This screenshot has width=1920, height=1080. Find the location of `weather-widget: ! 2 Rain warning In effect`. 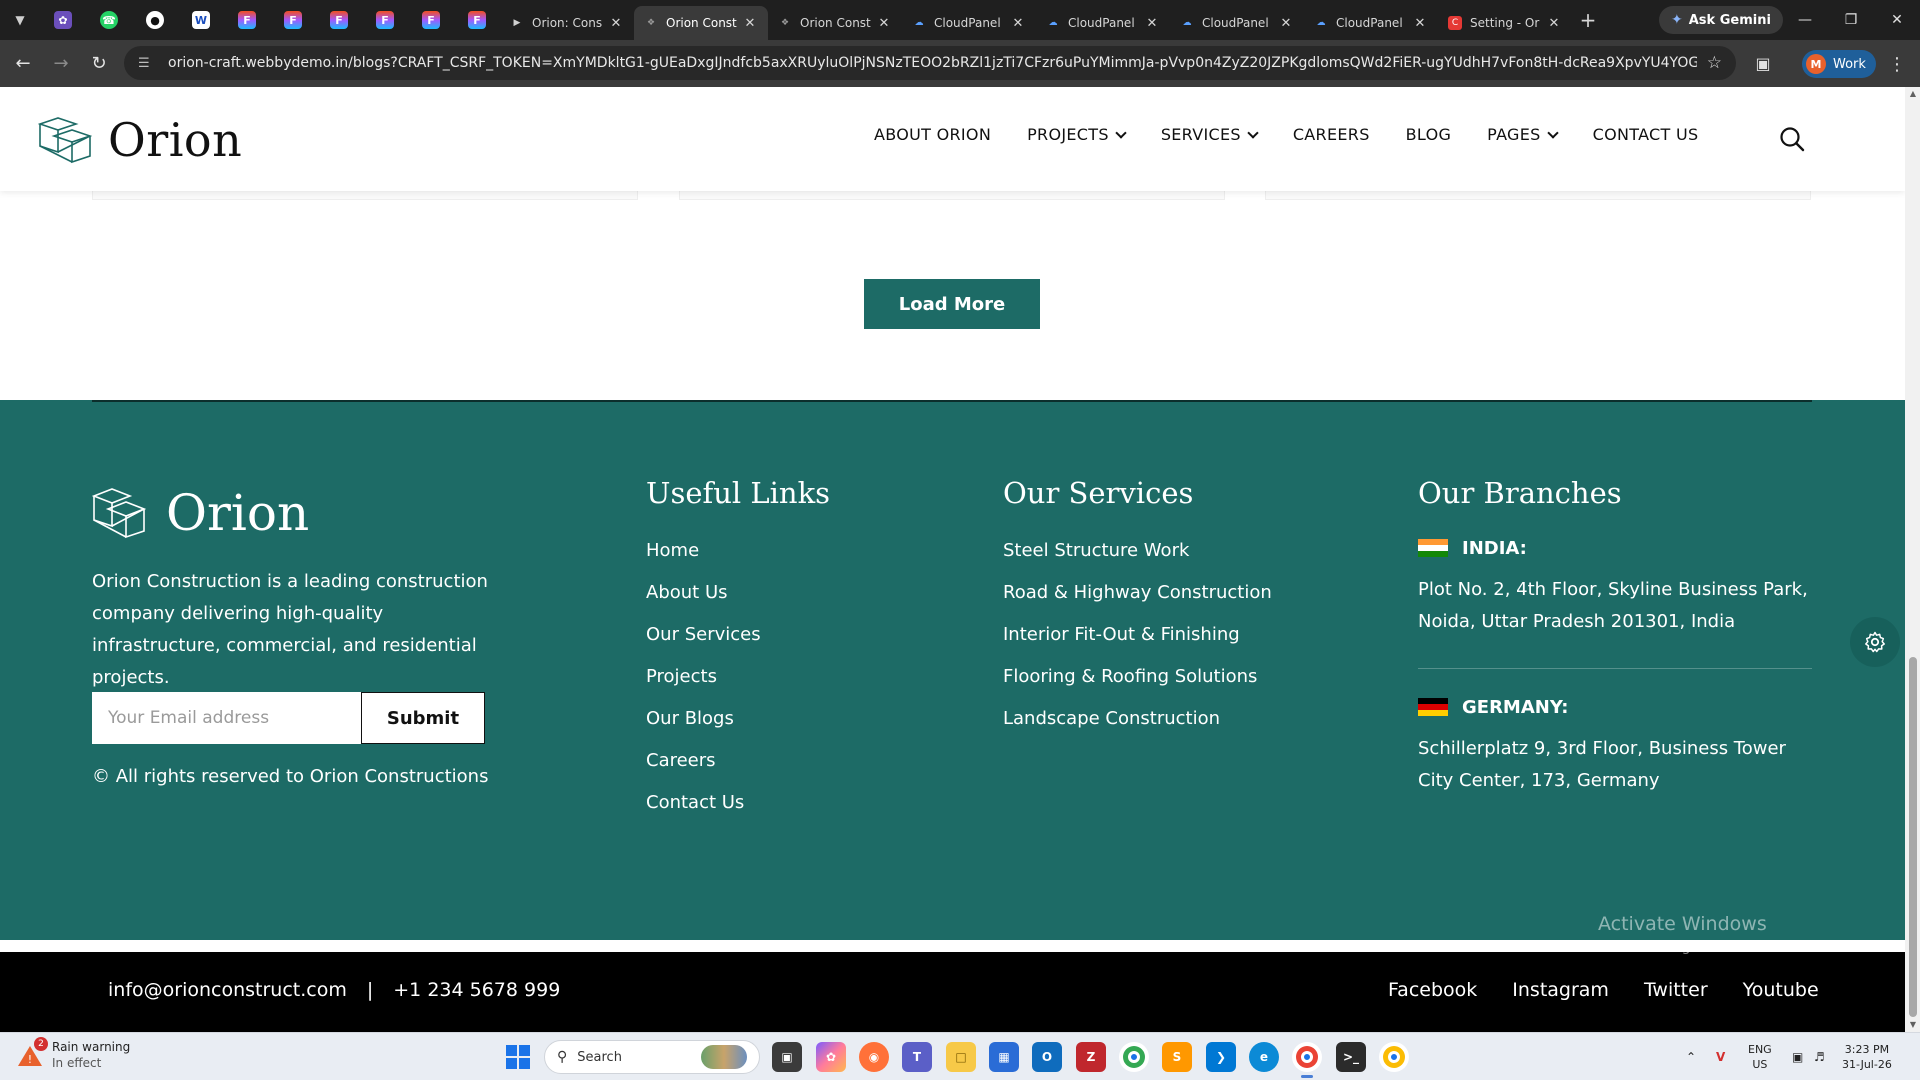

weather-widget: ! 2 Rain warning In effect is located at coordinates (73, 1054).